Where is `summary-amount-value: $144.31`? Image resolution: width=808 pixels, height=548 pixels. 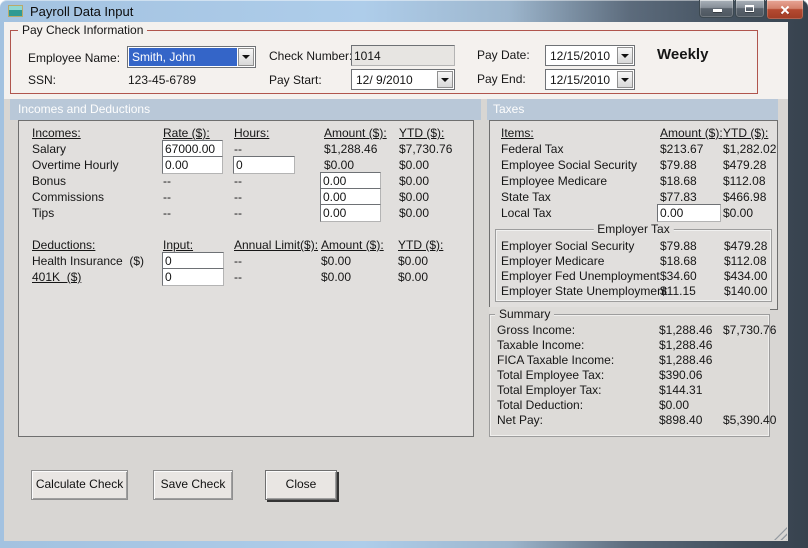
summary-amount-value: $144.31 is located at coordinates (681, 390).